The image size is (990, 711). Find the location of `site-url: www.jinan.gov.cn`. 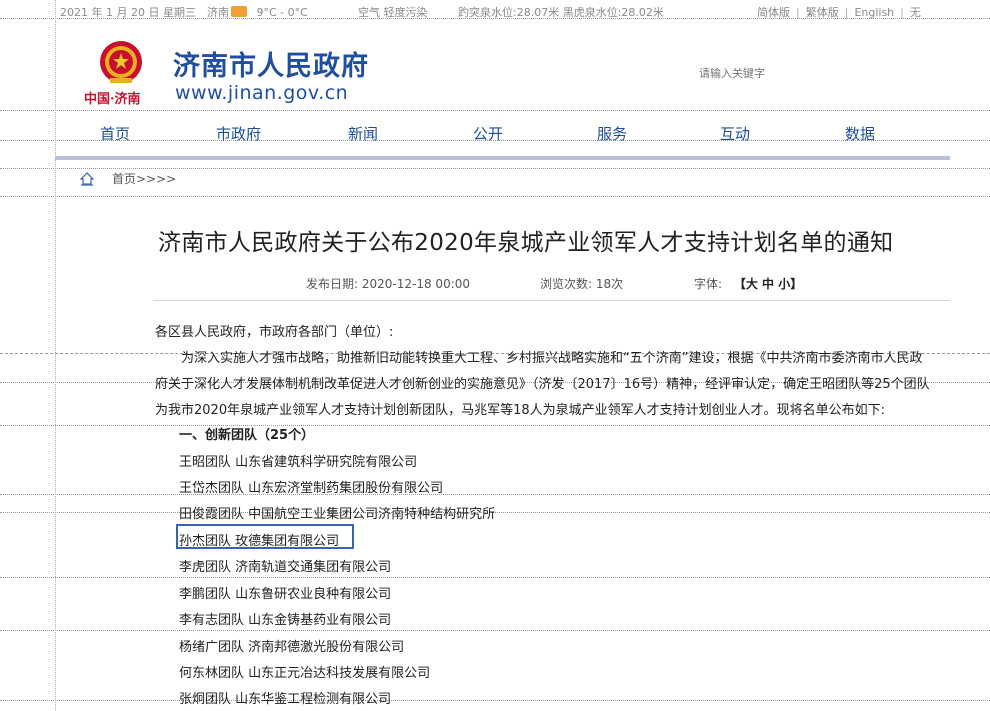

site-url: www.jinan.gov.cn is located at coordinates (261, 93).